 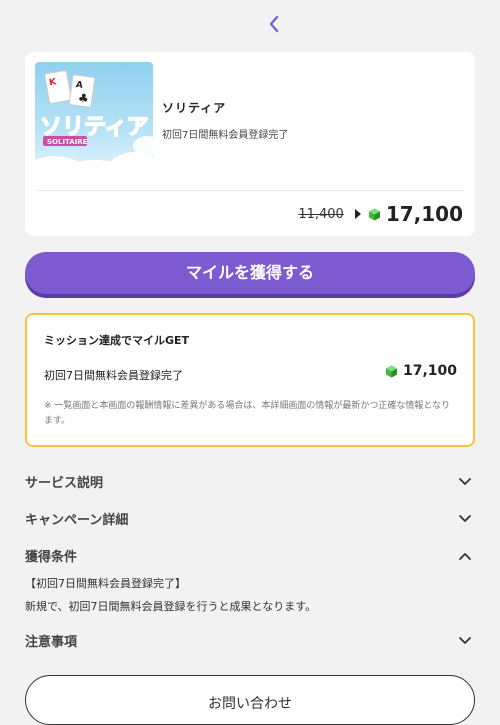 I want to click on contact-button: お問い合わせ, so click(x=250, y=700).